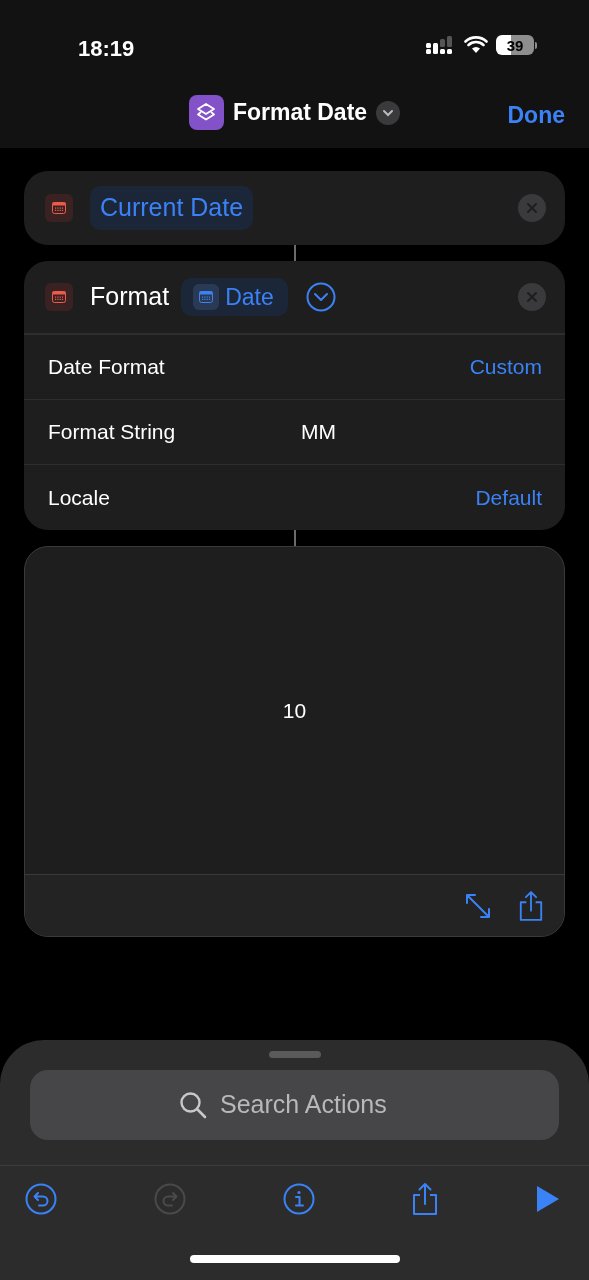 The height and width of the screenshot is (1280, 589). I want to click on chevron-down-icon, so click(388, 112).